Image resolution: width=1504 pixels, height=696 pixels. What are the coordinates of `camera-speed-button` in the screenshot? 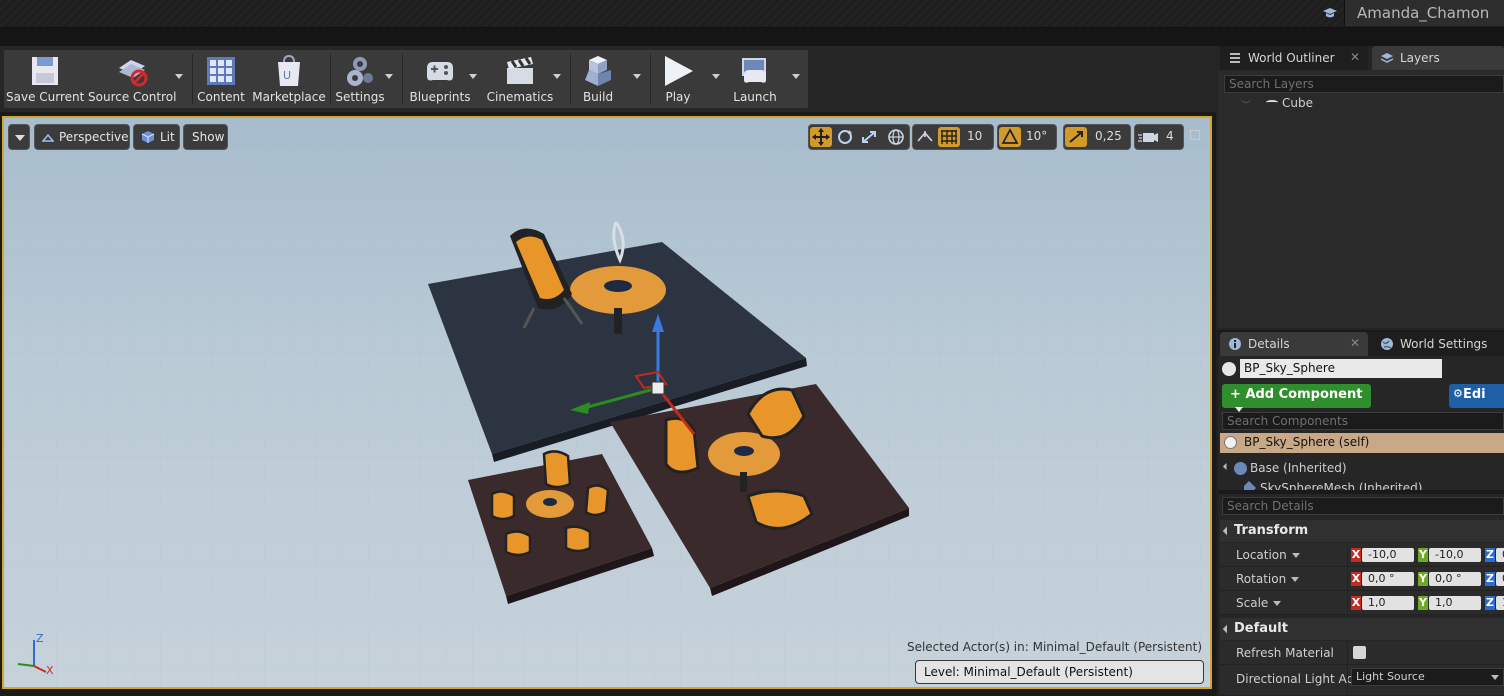 It's located at (1148, 137).